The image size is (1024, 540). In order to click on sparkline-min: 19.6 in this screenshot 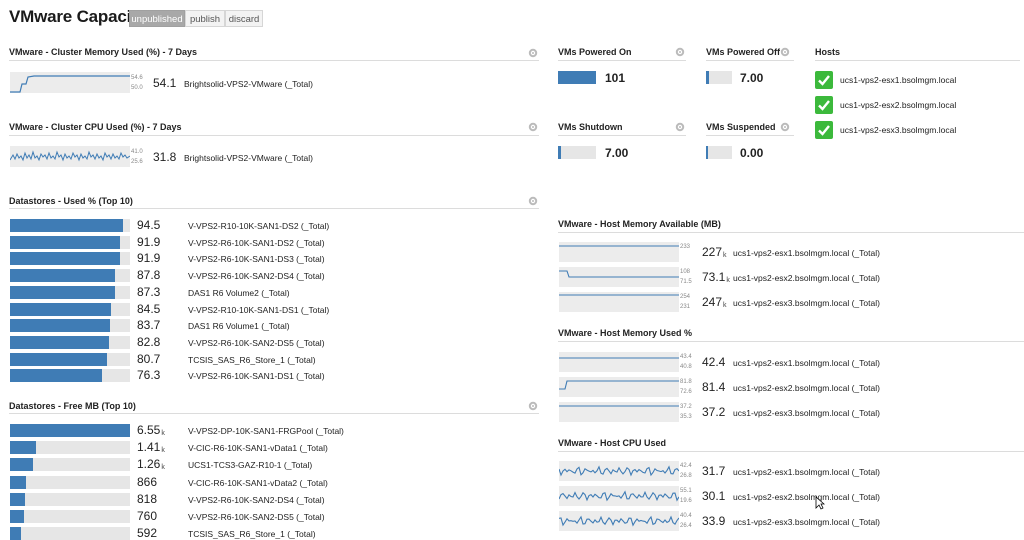, I will do `click(686, 501)`.